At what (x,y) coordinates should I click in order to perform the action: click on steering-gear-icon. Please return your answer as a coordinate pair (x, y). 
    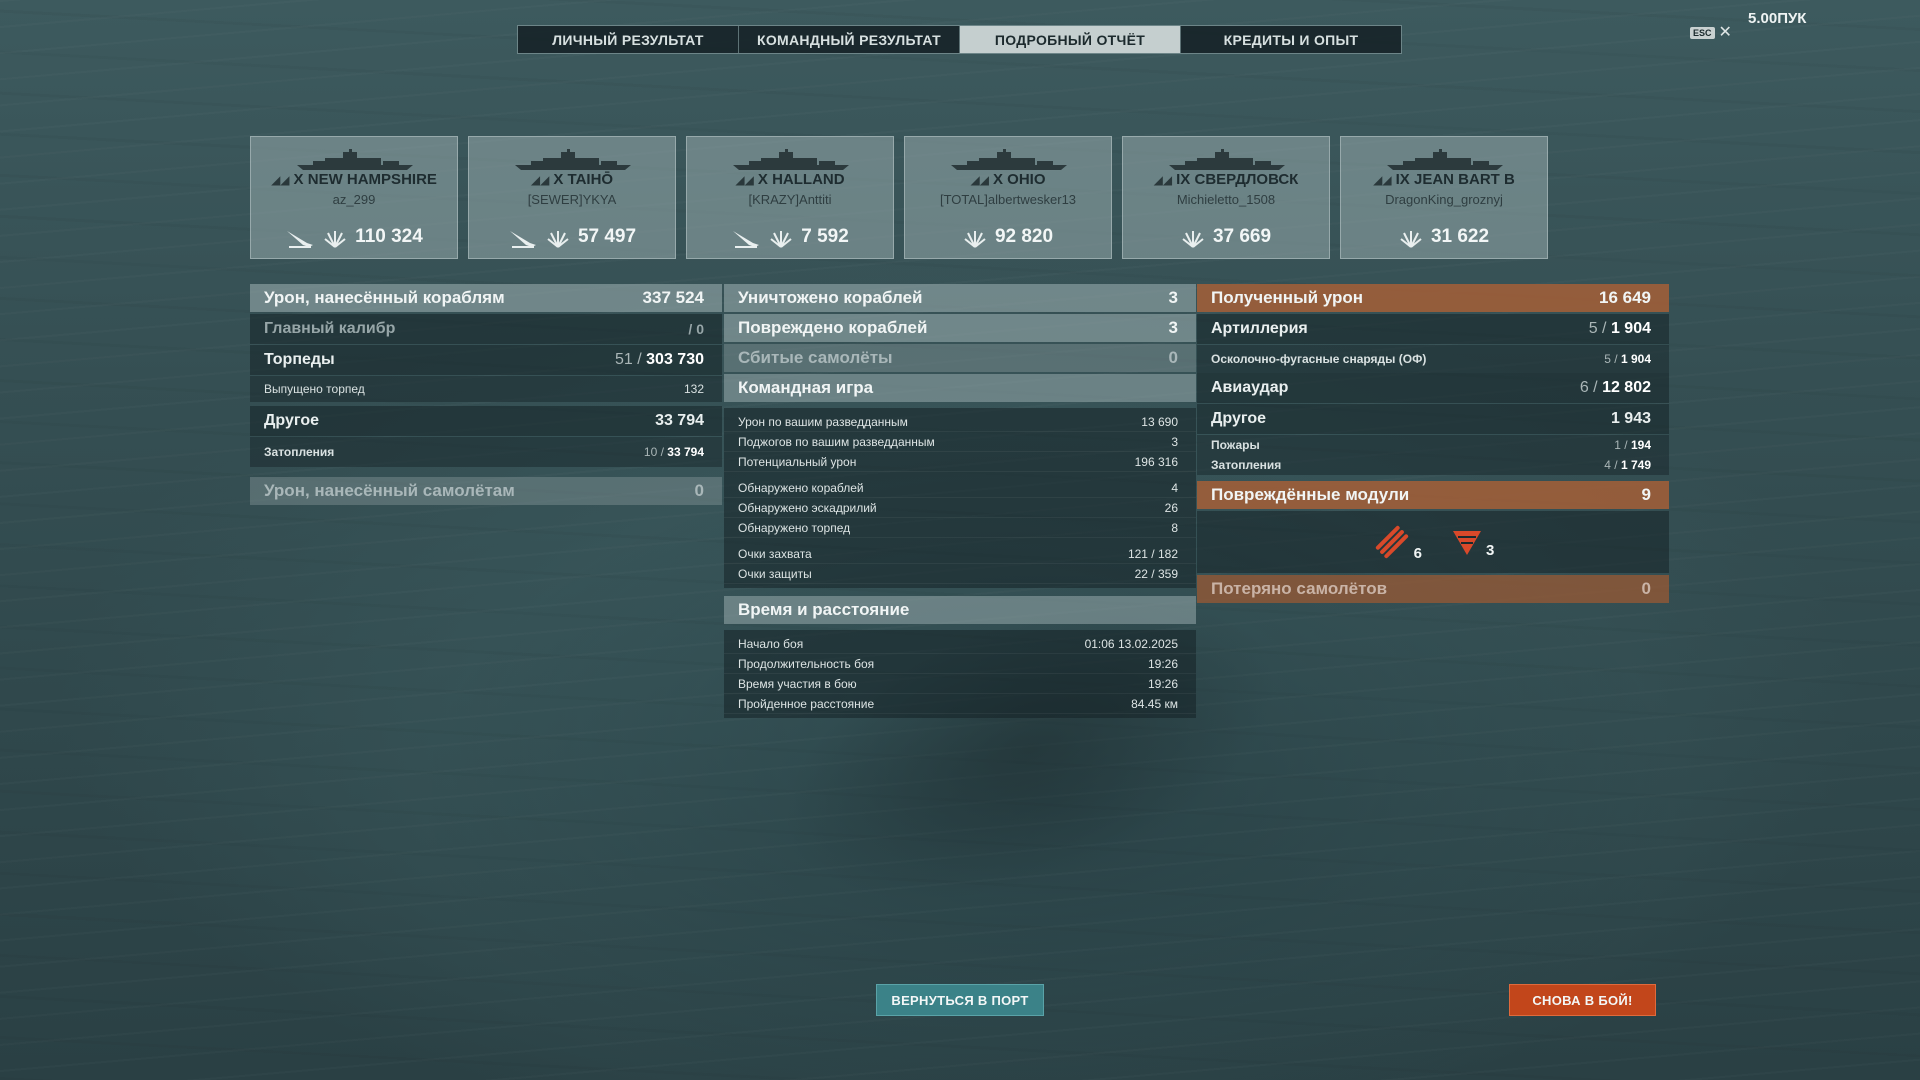
    Looking at the image, I should click on (1467, 543).